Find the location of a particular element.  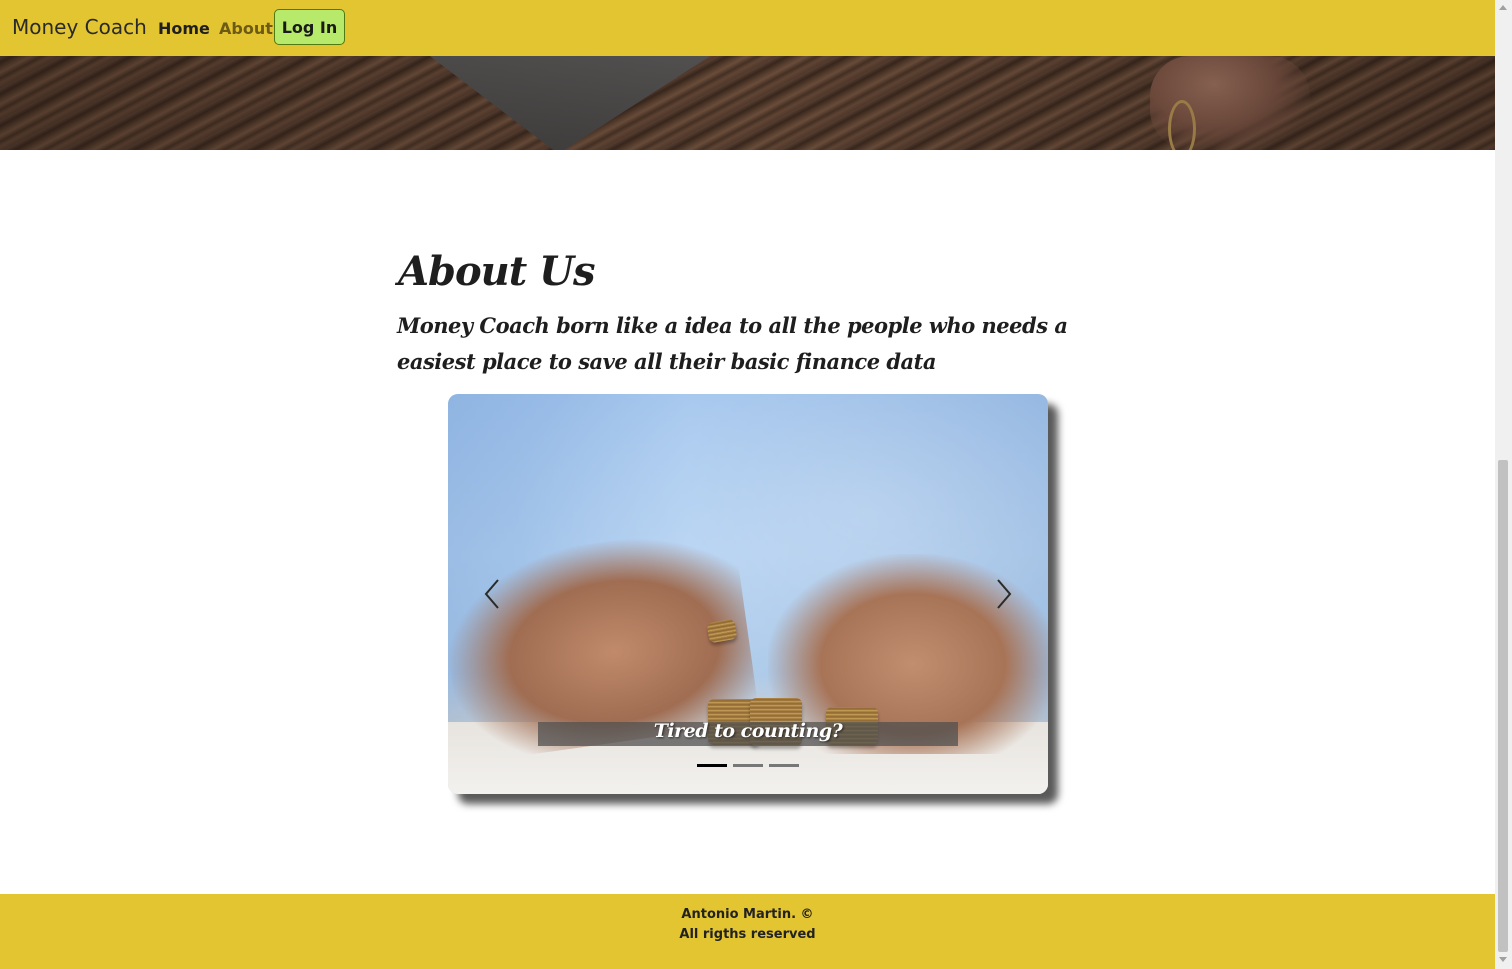

footer-copyright: Antonio Martin. © is located at coordinates (747, 914).